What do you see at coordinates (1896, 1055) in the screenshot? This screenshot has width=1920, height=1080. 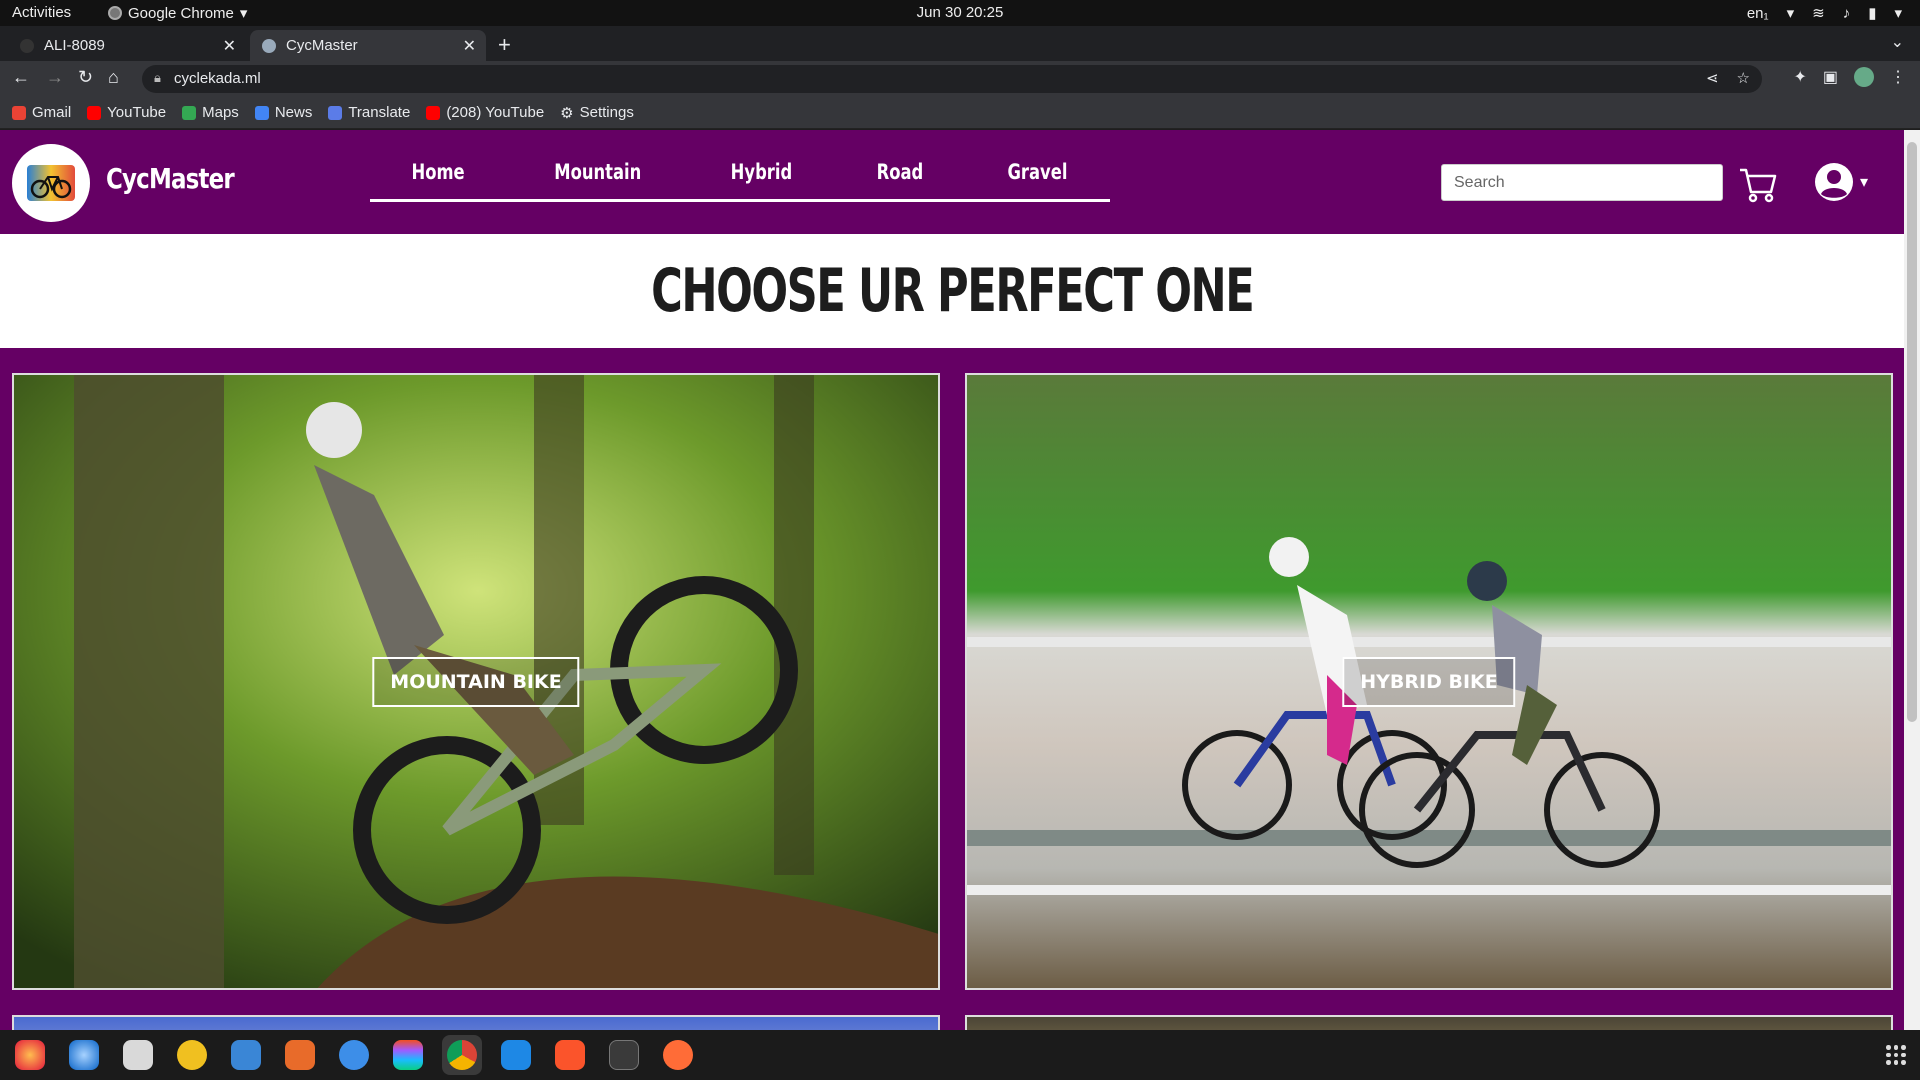 I see `show-apps-icon` at bounding box center [1896, 1055].